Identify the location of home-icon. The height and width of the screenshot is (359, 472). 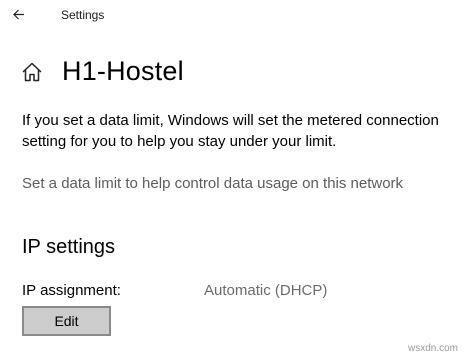
(32, 72).